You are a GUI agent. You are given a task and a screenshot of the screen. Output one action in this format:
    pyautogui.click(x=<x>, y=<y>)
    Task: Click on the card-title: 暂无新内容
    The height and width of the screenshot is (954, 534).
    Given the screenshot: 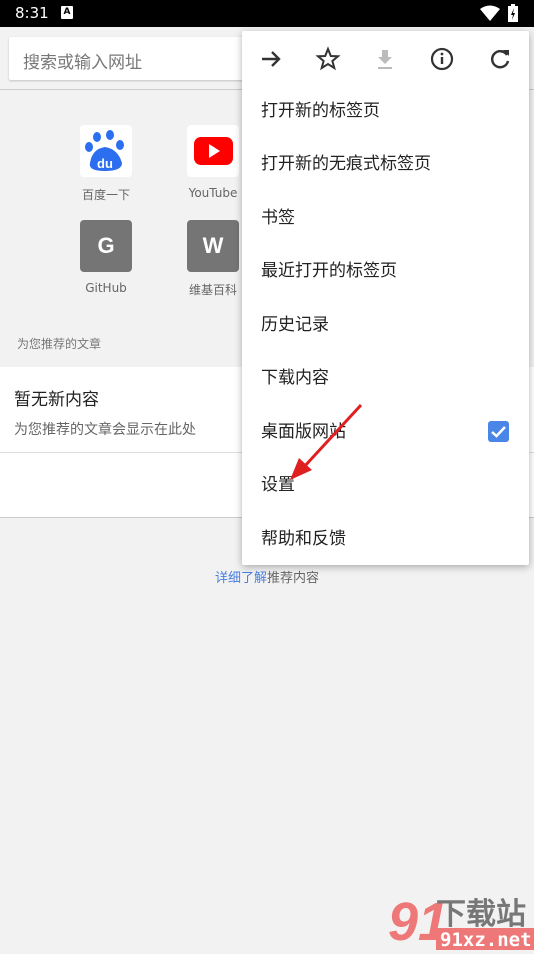 What is the action you would take?
    pyautogui.click(x=56, y=400)
    